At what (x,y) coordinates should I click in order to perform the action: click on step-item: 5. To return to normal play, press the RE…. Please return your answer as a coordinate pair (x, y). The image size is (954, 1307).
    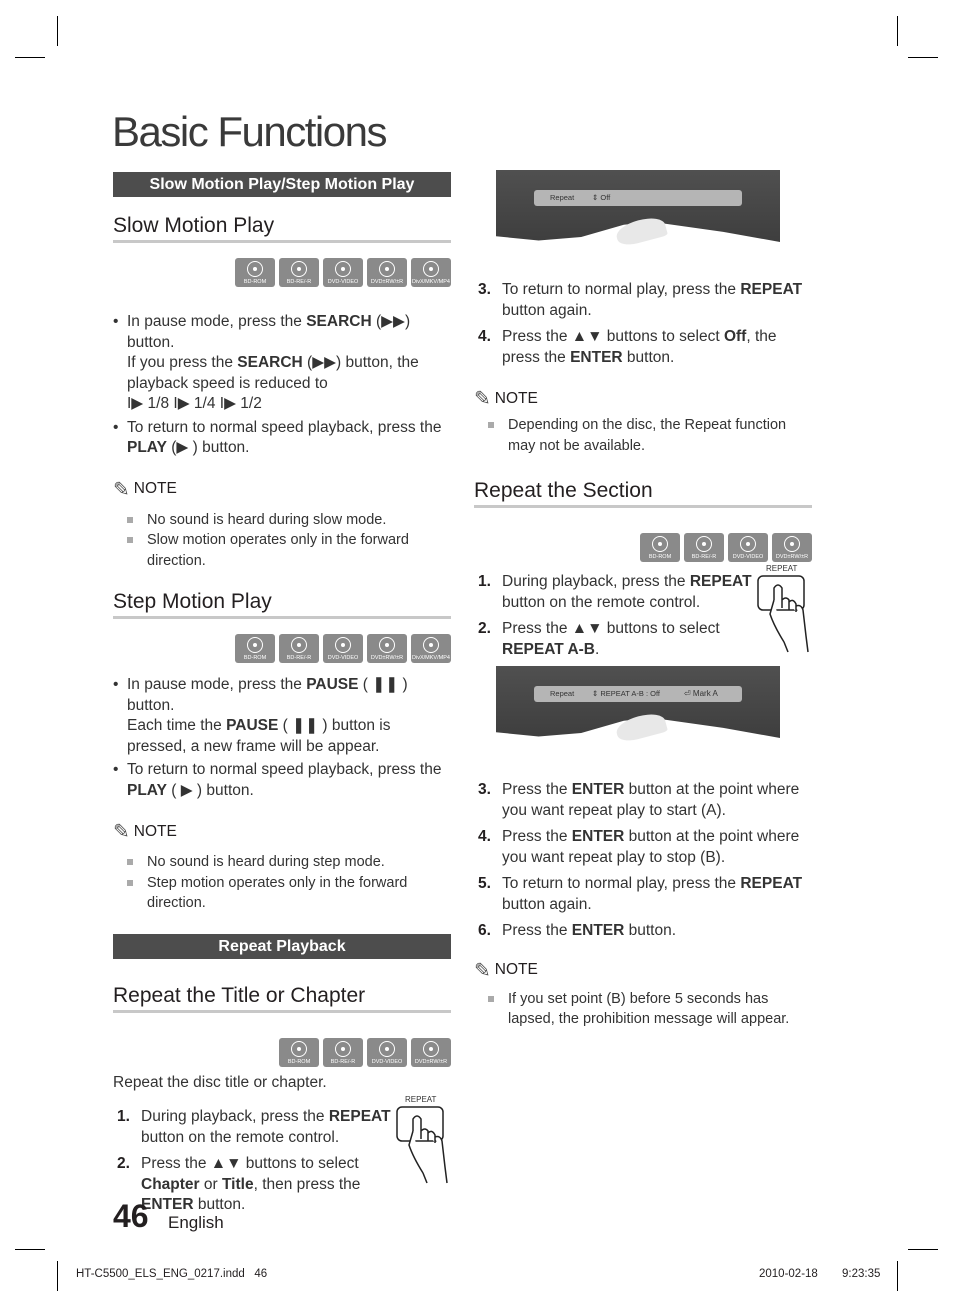
    Looking at the image, I should click on (640, 894).